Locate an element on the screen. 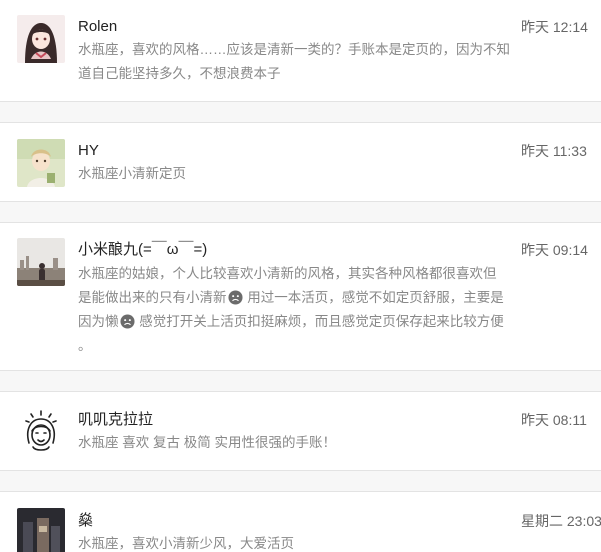  username: Rolen is located at coordinates (97, 27).